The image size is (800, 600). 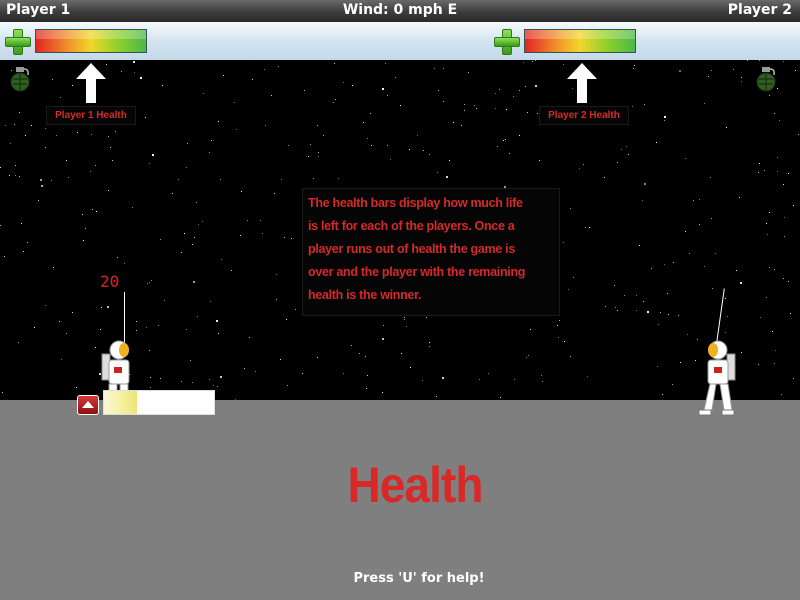 What do you see at coordinates (717, 378) in the screenshot?
I see `player2-astronaut` at bounding box center [717, 378].